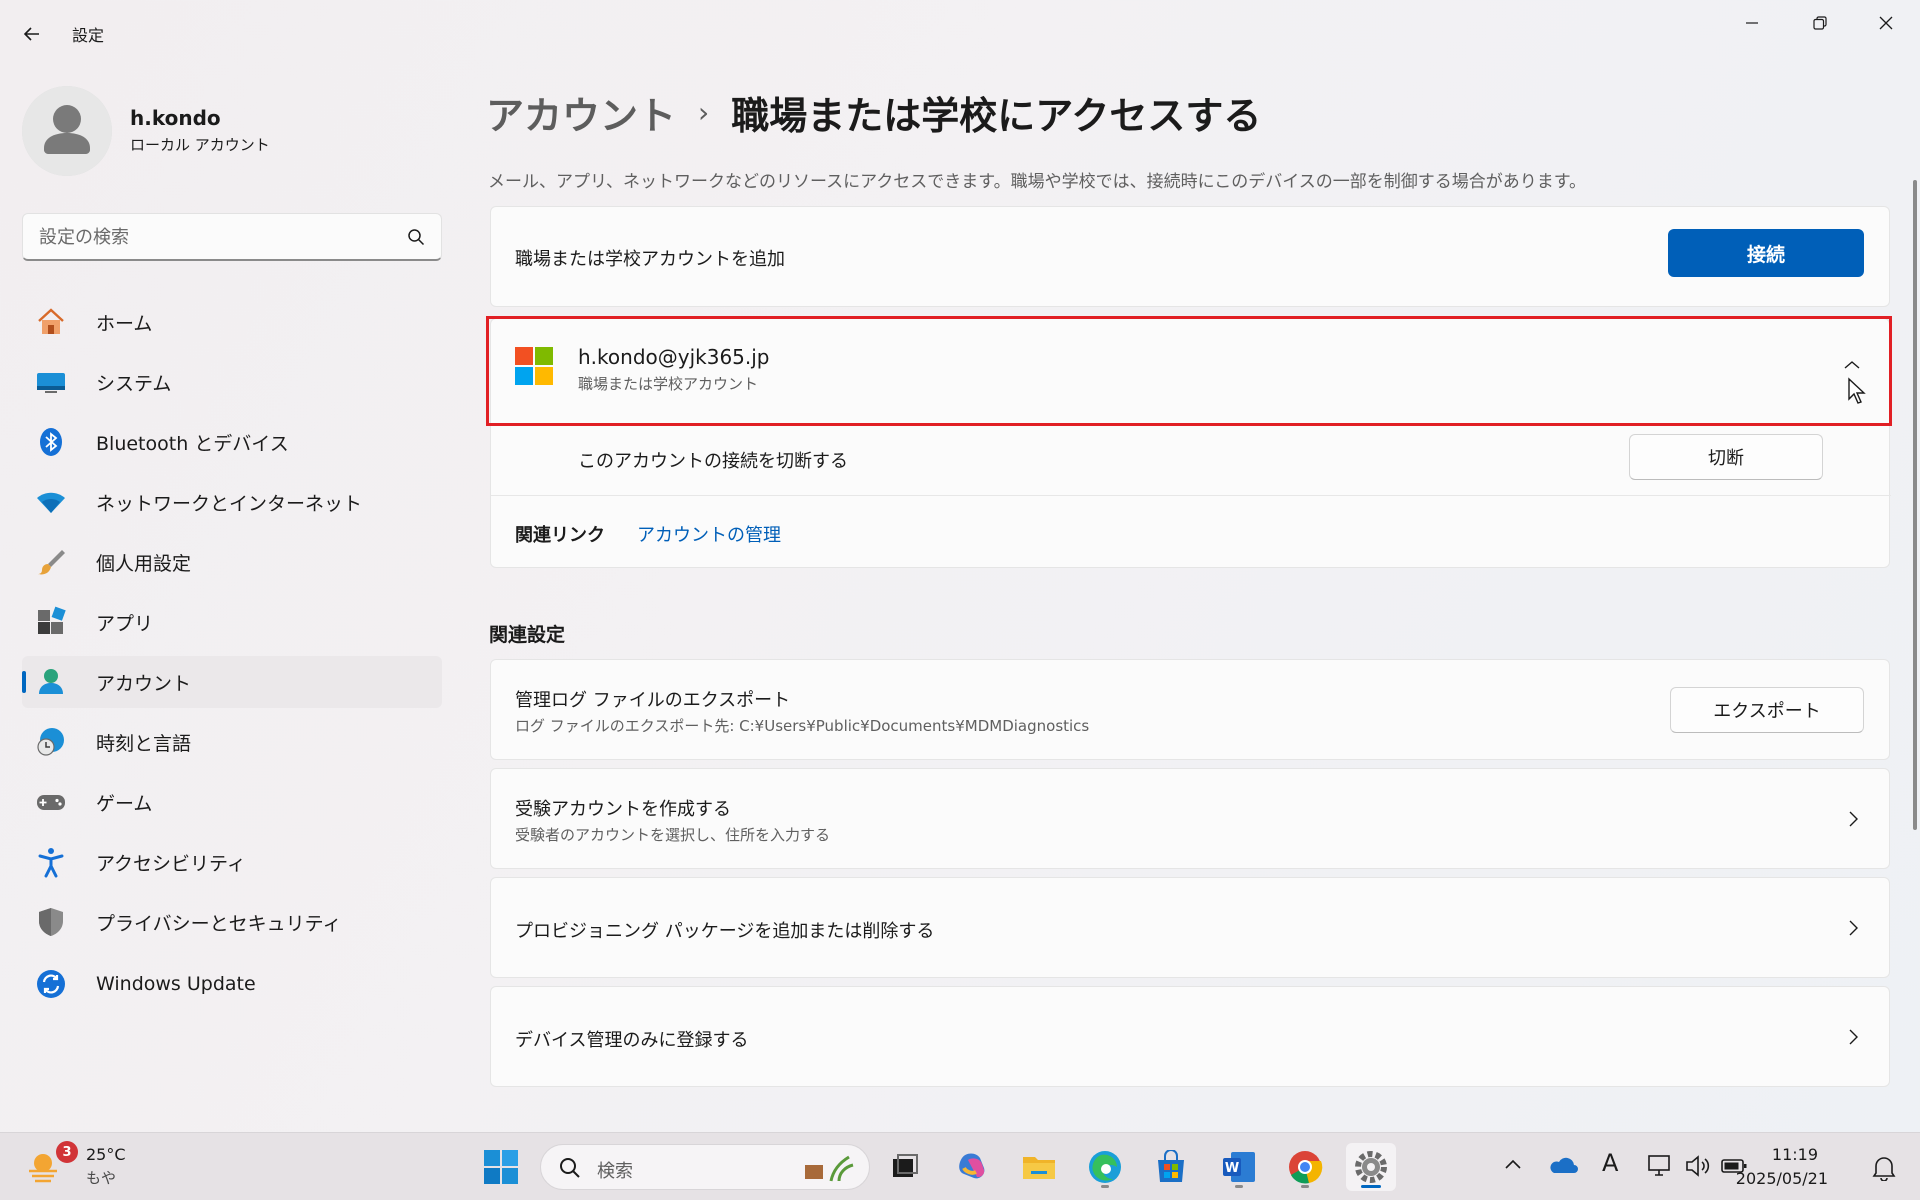  Describe the element at coordinates (67, 131) in the screenshot. I see `avatar` at that location.